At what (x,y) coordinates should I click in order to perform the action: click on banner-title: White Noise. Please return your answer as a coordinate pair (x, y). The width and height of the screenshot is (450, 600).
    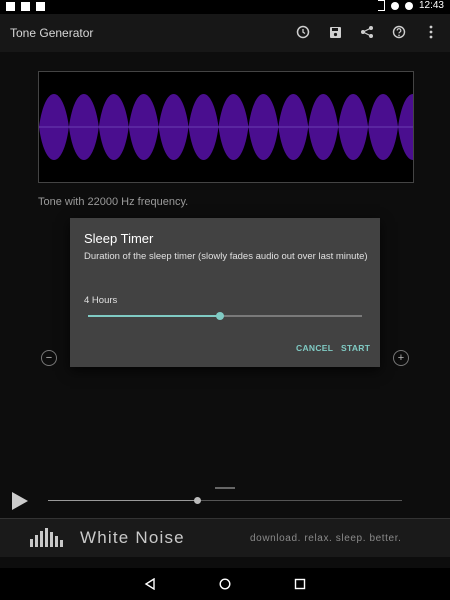
    Looking at the image, I should click on (132, 537).